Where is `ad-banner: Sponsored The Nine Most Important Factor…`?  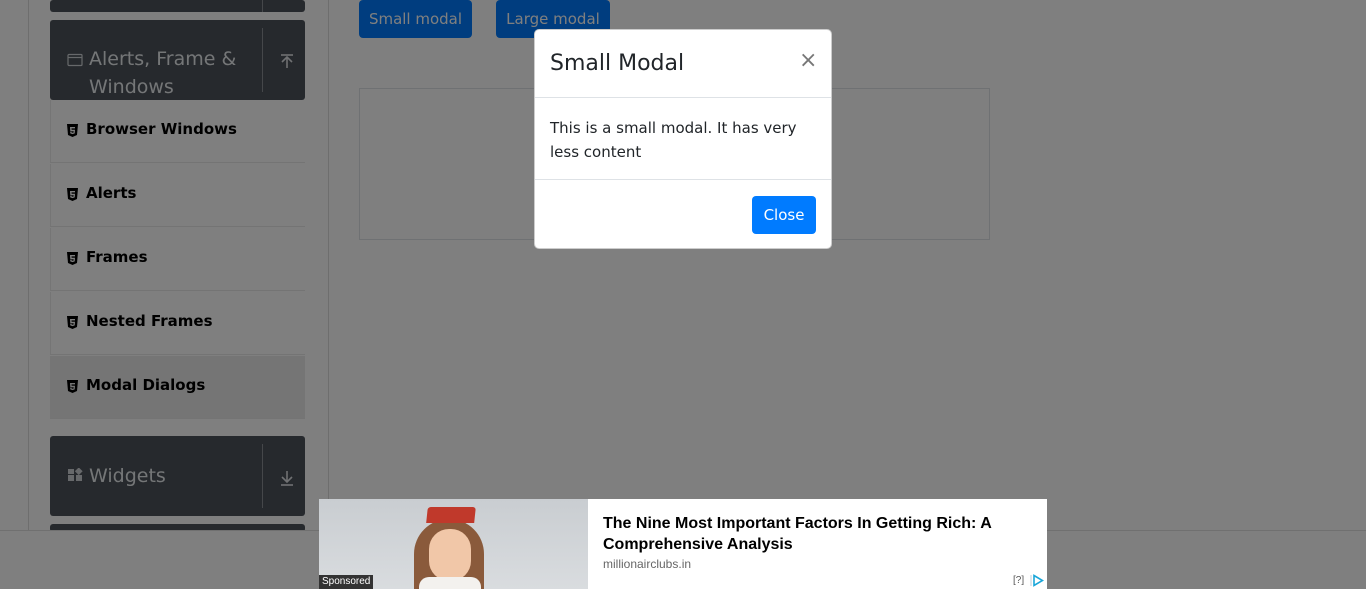
ad-banner: Sponsored The Nine Most Important Factor… is located at coordinates (683, 544).